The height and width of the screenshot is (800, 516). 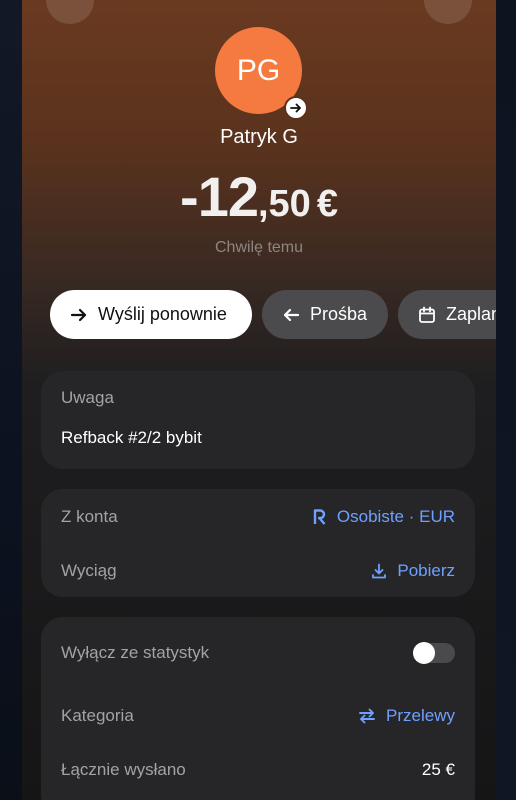 I want to click on note-text: Refback #2/2 bybit, so click(x=131, y=437).